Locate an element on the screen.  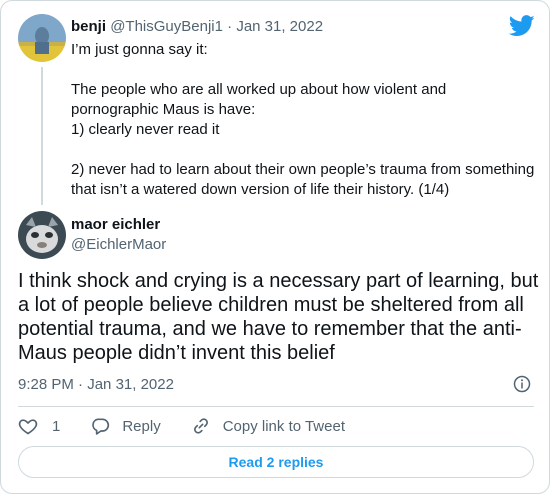
tweet-actions: 1 Reply Copy link to Tweet is located at coordinates (196, 426).